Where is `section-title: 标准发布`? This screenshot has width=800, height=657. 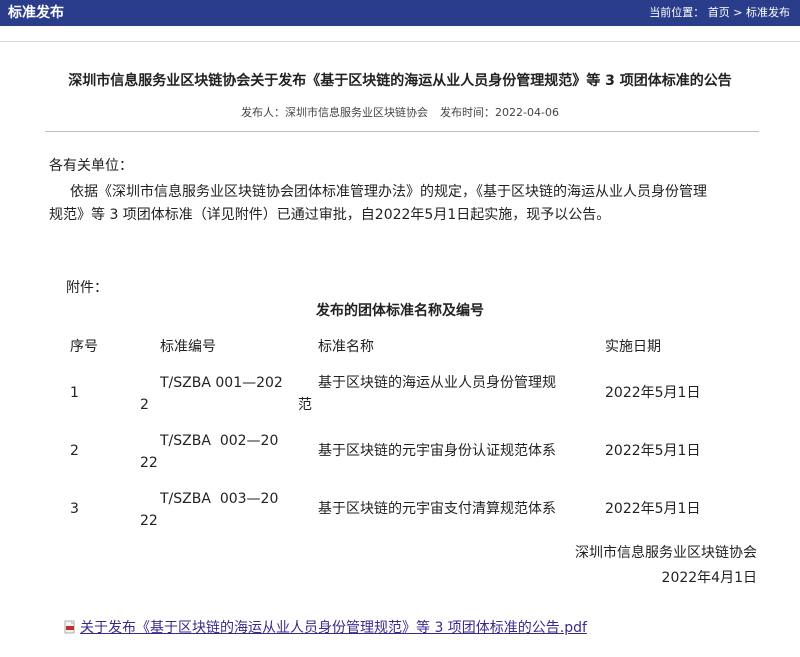 section-title: 标准发布 is located at coordinates (36, 13).